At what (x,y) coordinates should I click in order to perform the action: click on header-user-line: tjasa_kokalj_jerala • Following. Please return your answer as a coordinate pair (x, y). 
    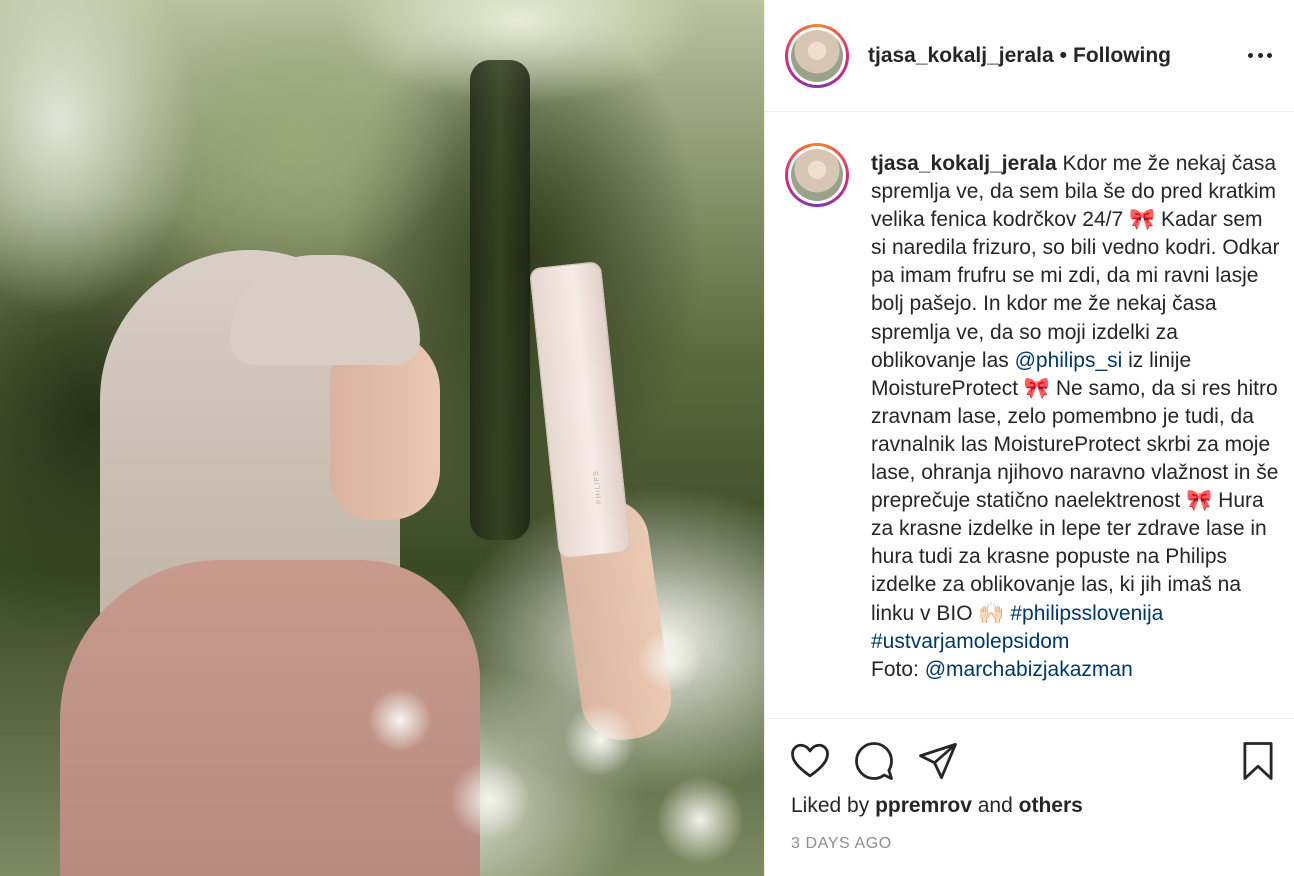
    Looking at the image, I should click on (1019, 56).